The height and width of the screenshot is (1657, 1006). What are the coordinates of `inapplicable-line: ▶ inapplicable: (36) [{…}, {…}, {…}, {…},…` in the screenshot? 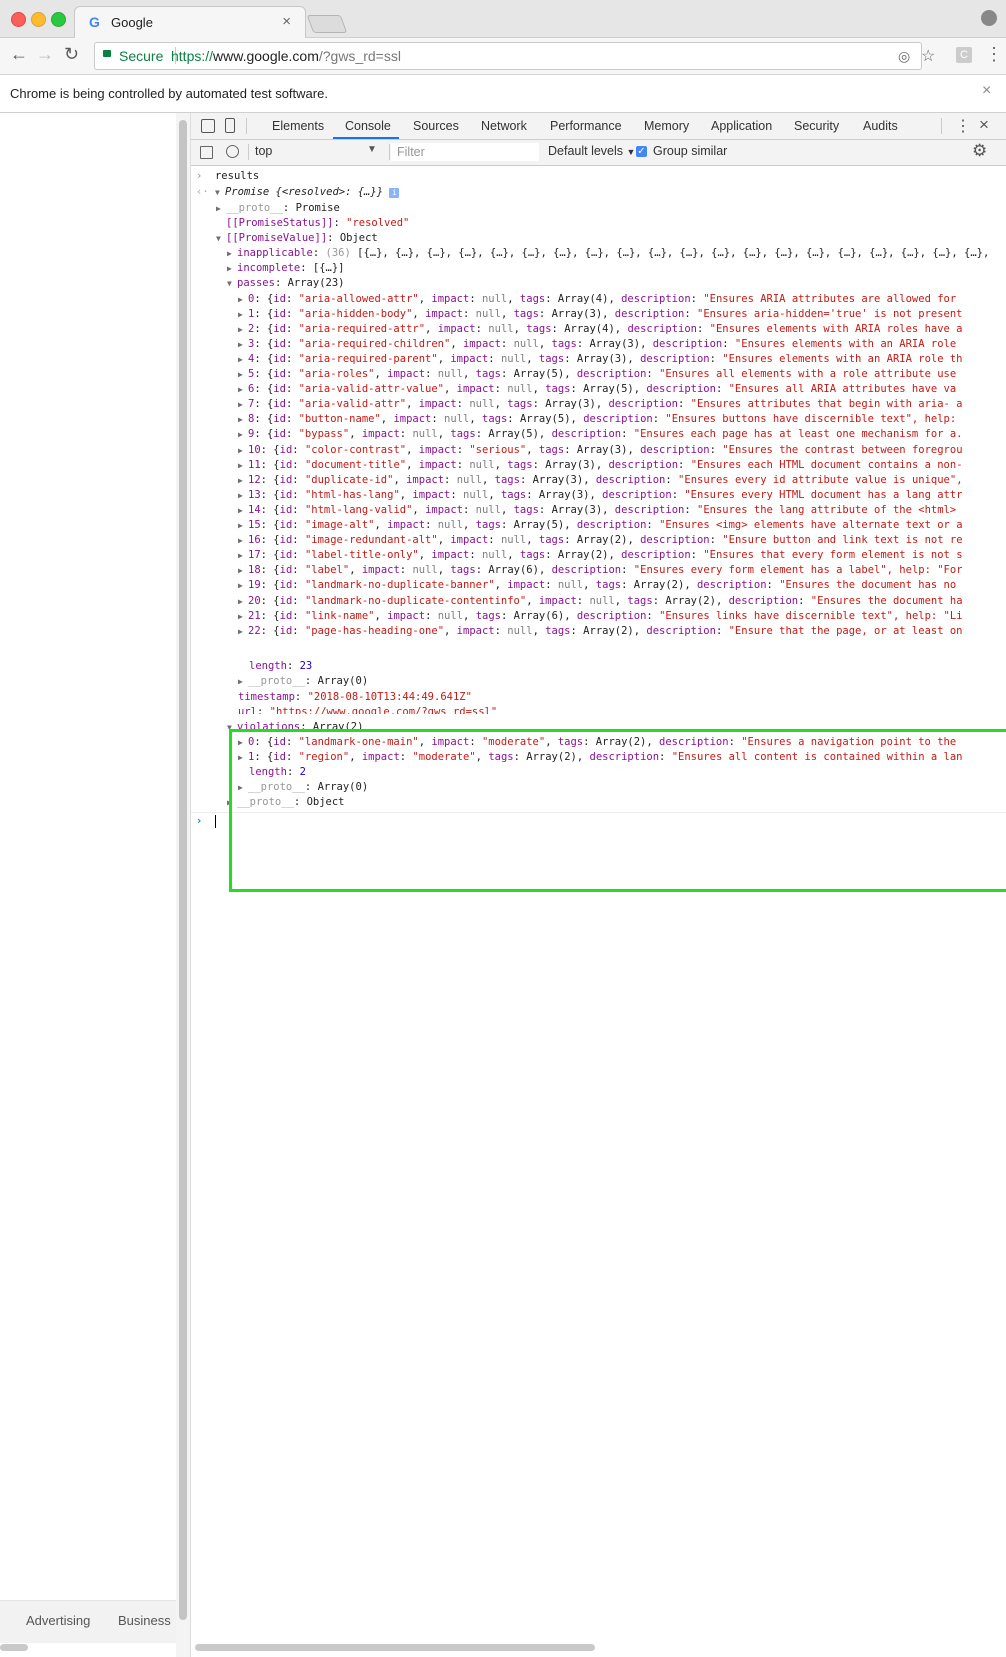 It's located at (608, 253).